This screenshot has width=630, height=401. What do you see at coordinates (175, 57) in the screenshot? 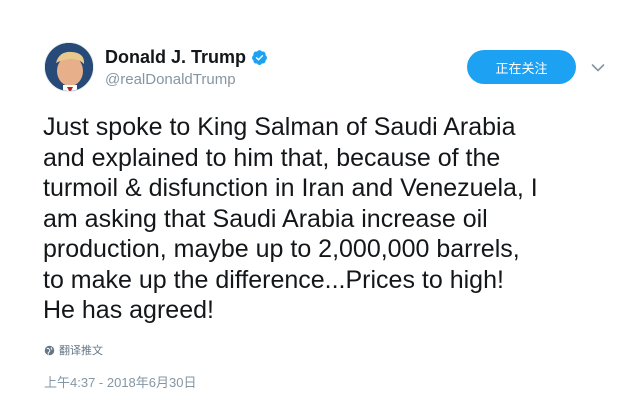
I see `display-name: Donald J. Trump` at bounding box center [175, 57].